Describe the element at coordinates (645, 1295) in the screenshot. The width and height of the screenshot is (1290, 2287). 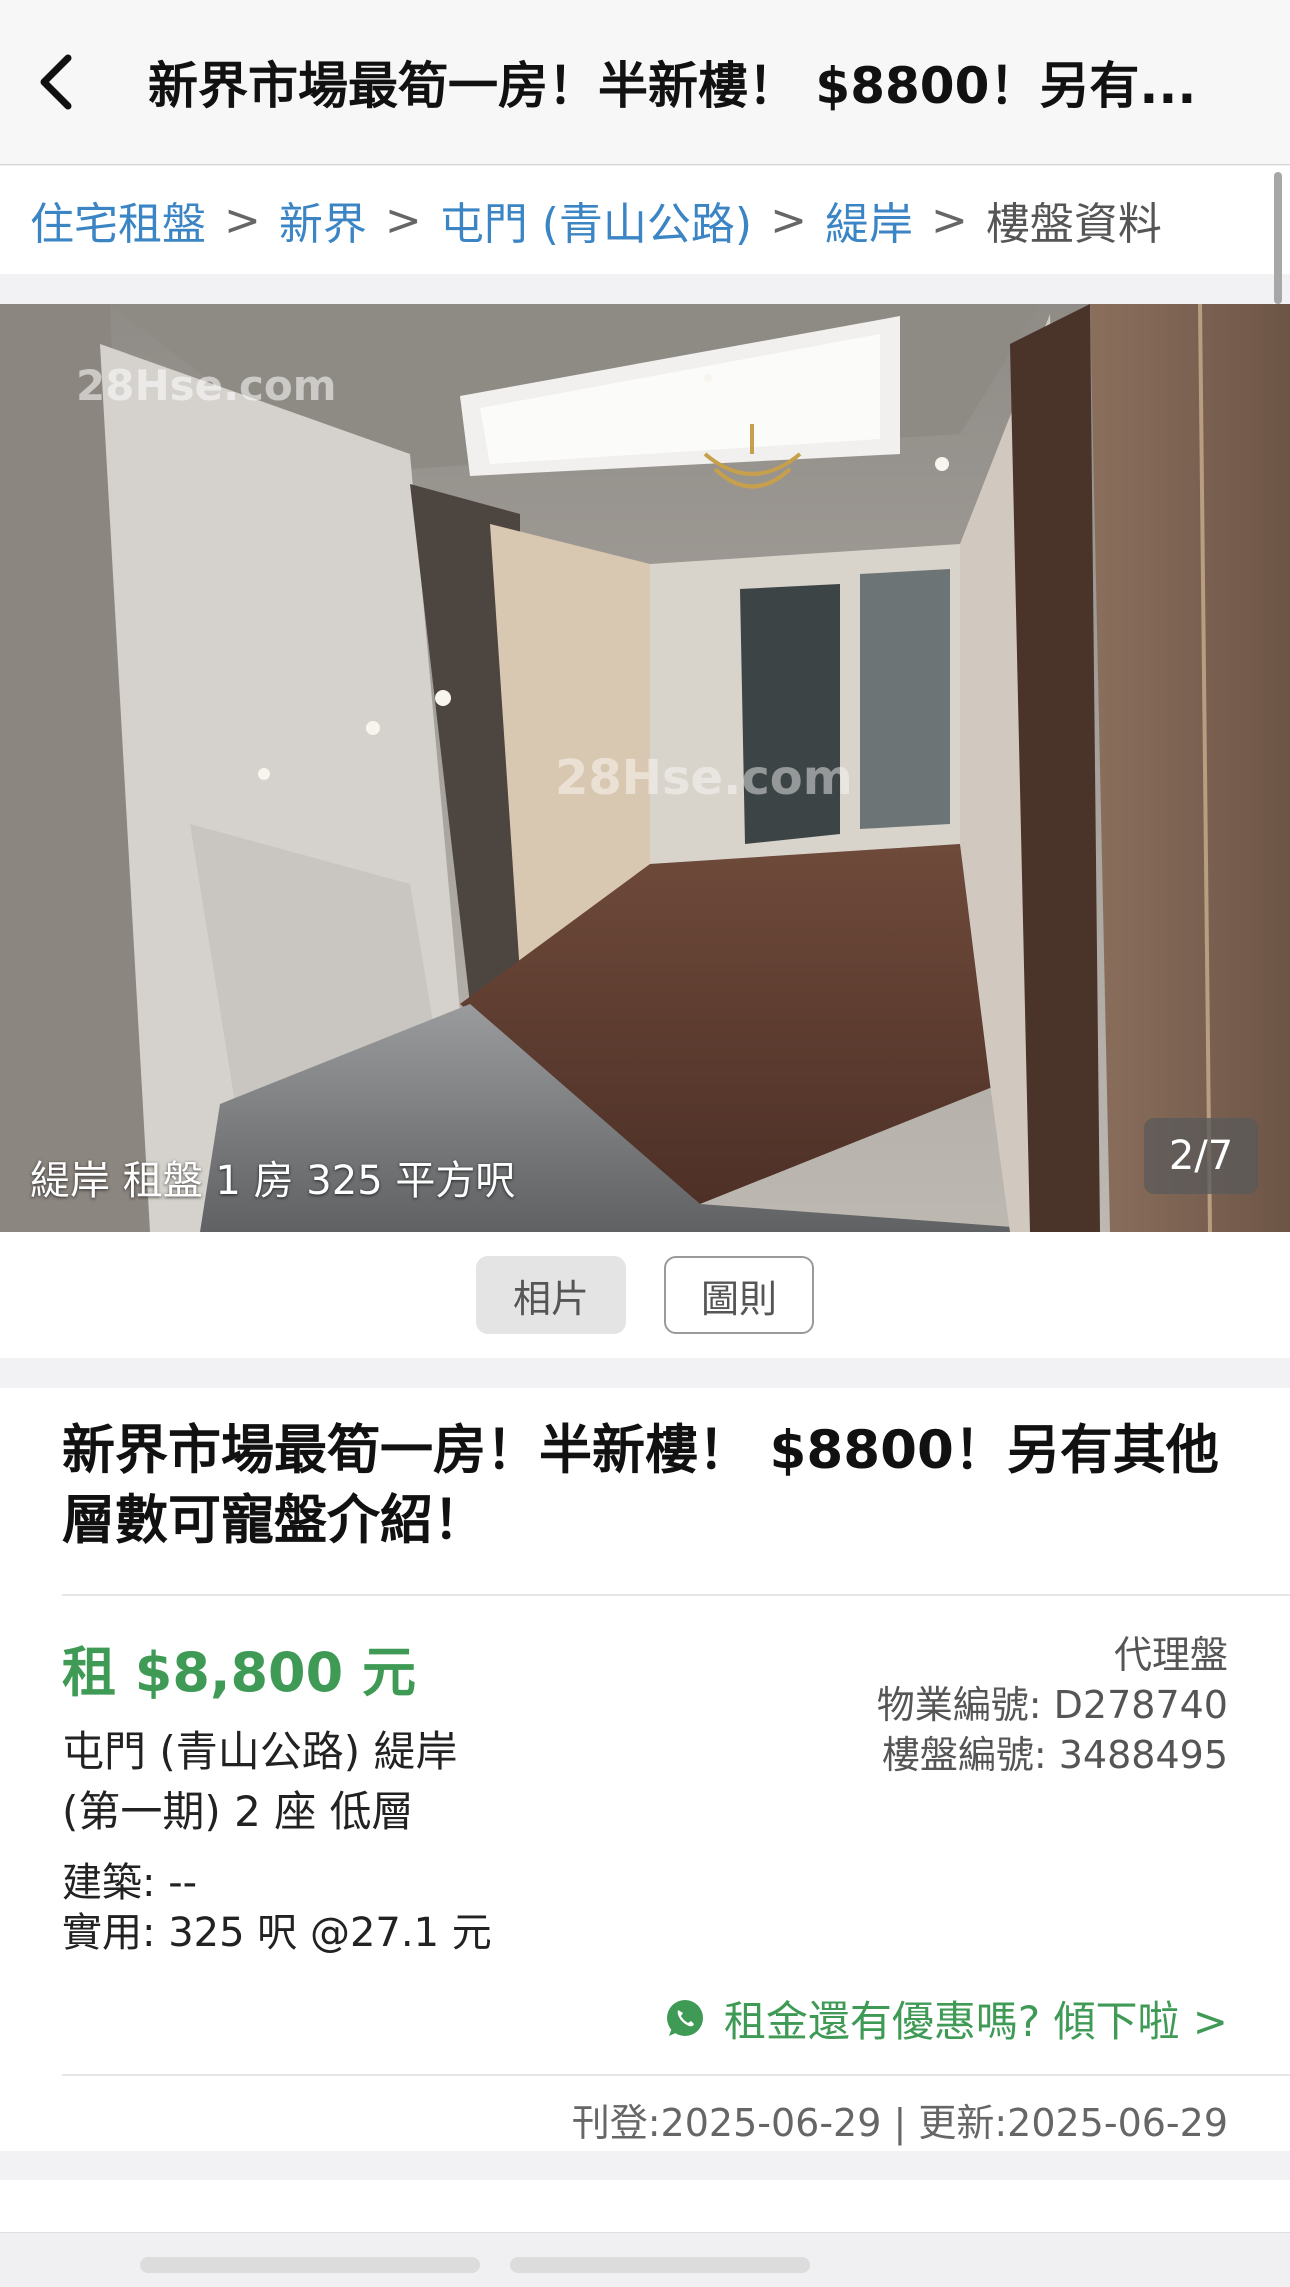
I see `media-toggle: 相片 圖則` at that location.